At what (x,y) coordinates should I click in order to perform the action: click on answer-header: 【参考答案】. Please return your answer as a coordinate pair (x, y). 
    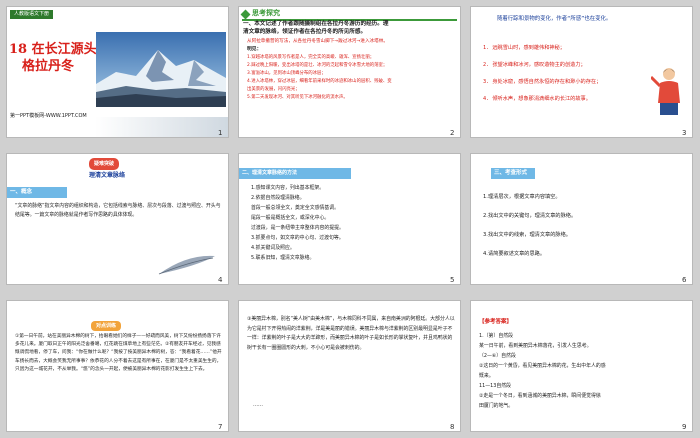
    Looking at the image, I should click on (496, 322).